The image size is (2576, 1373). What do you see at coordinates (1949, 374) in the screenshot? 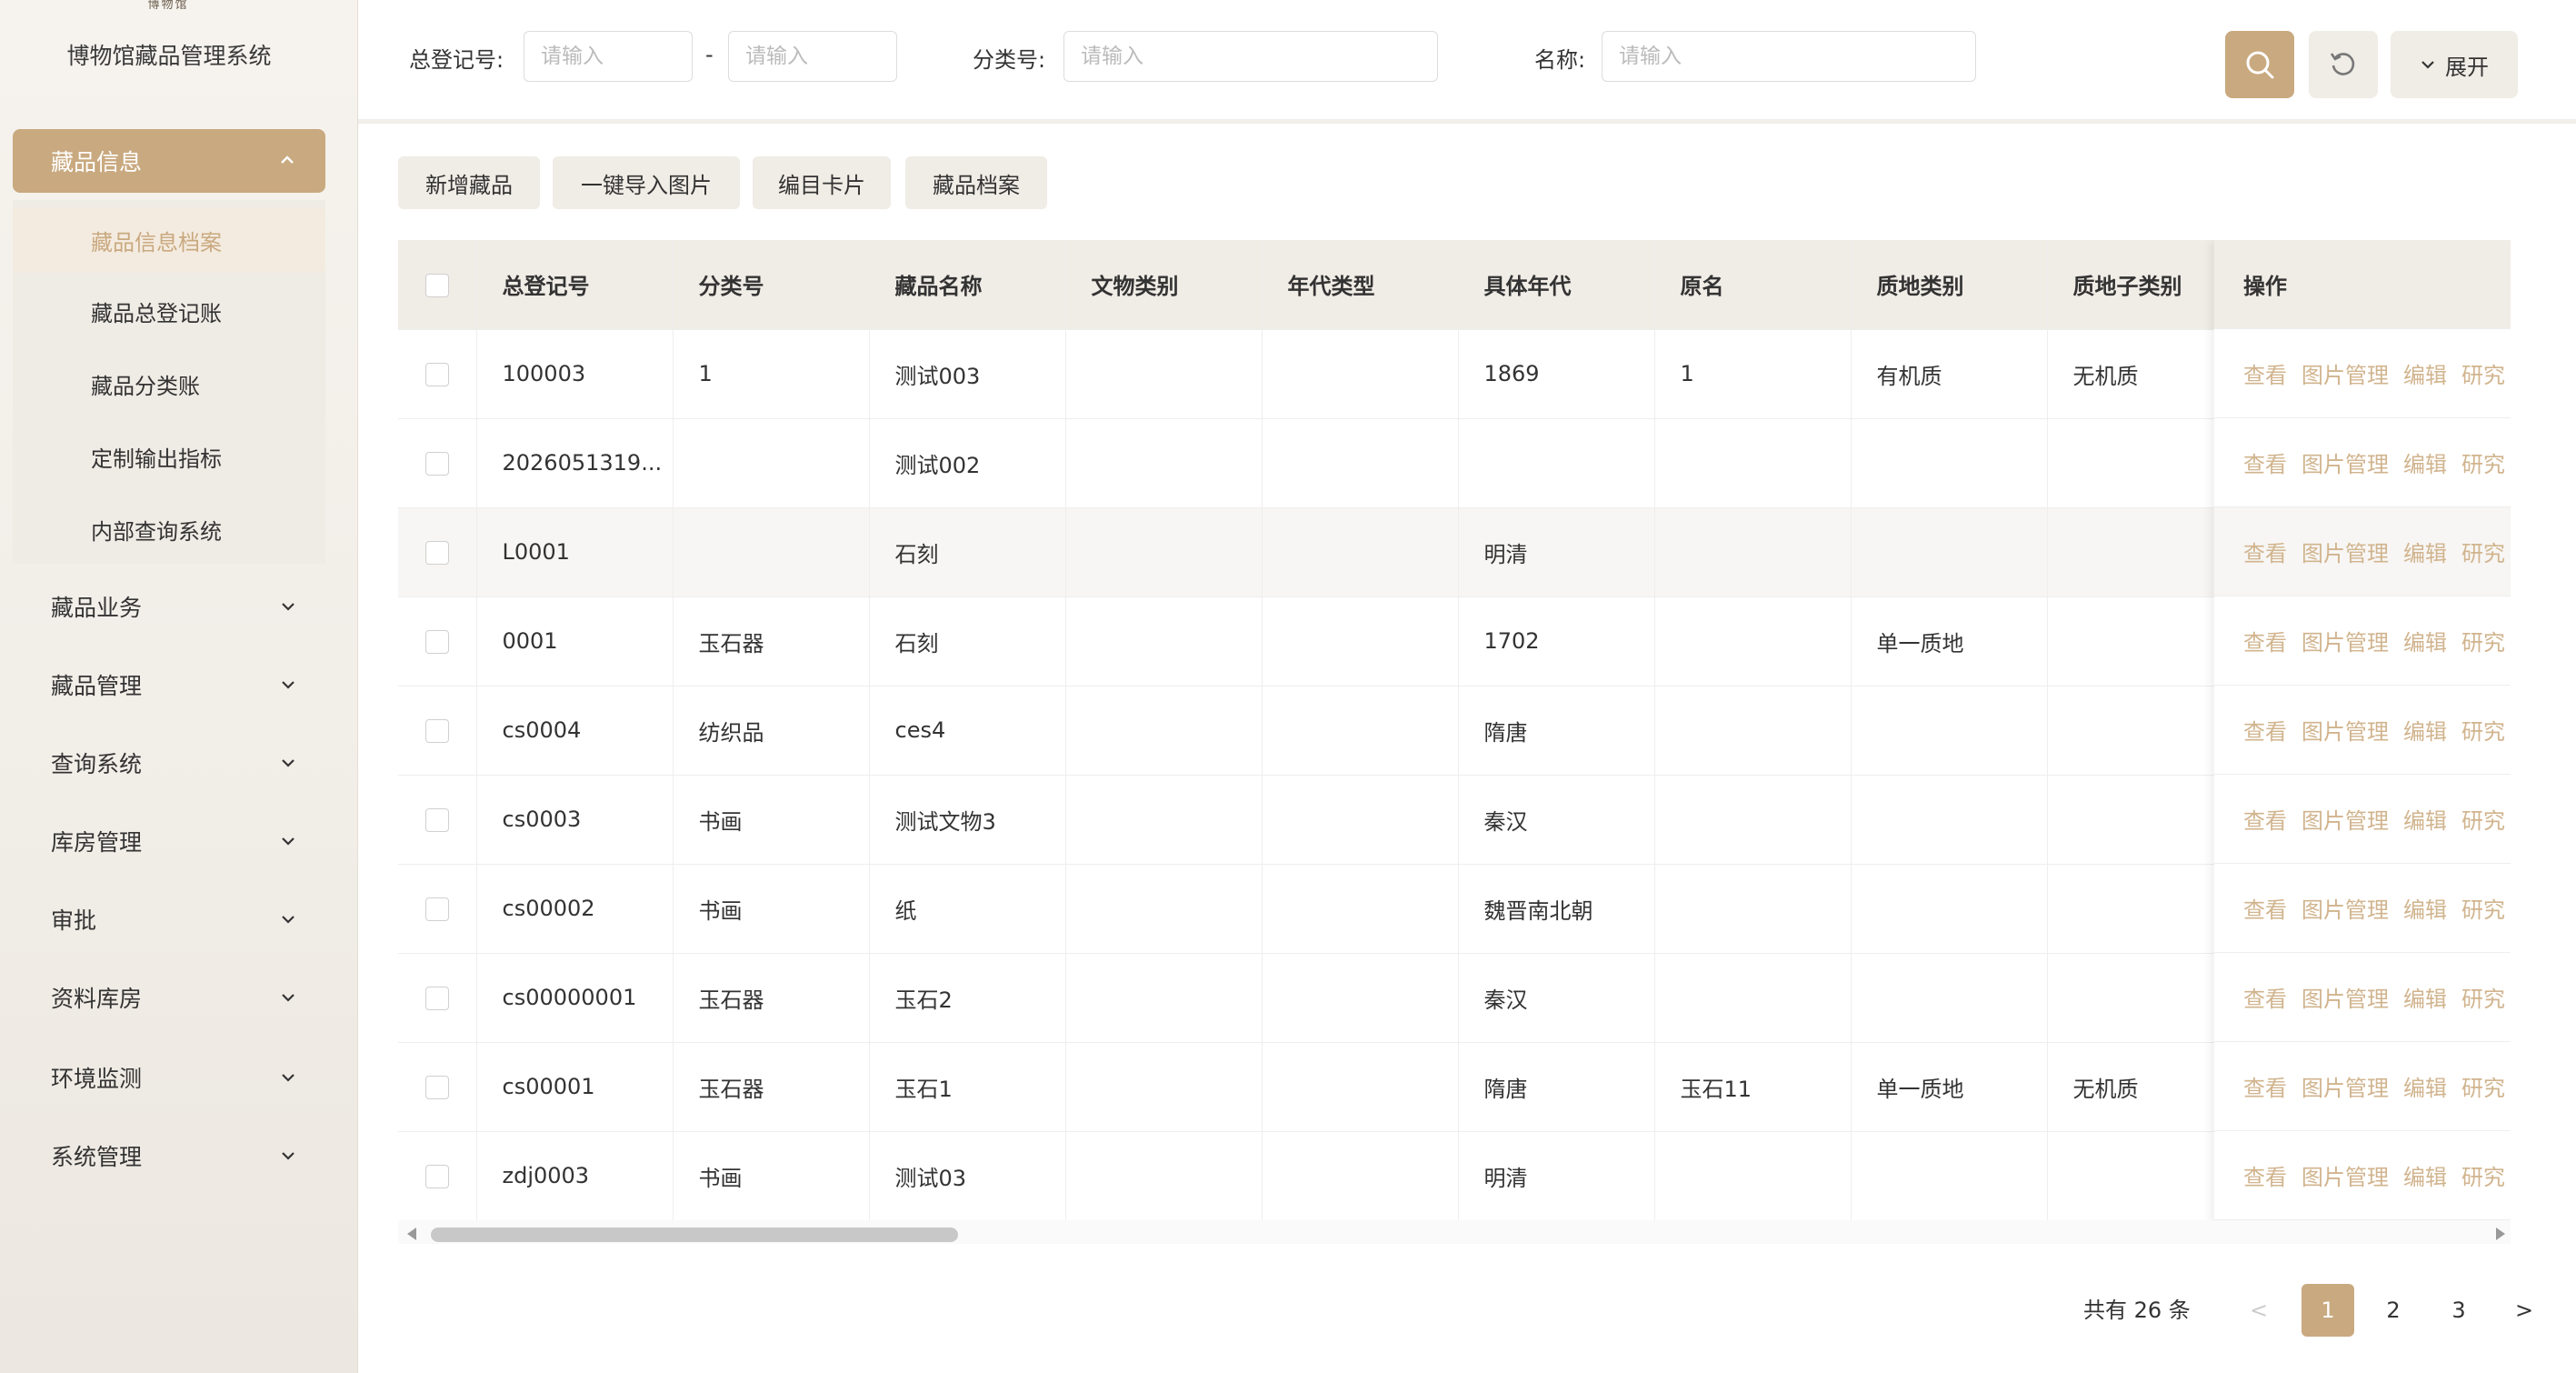
I see `table-cell: 有机质` at bounding box center [1949, 374].